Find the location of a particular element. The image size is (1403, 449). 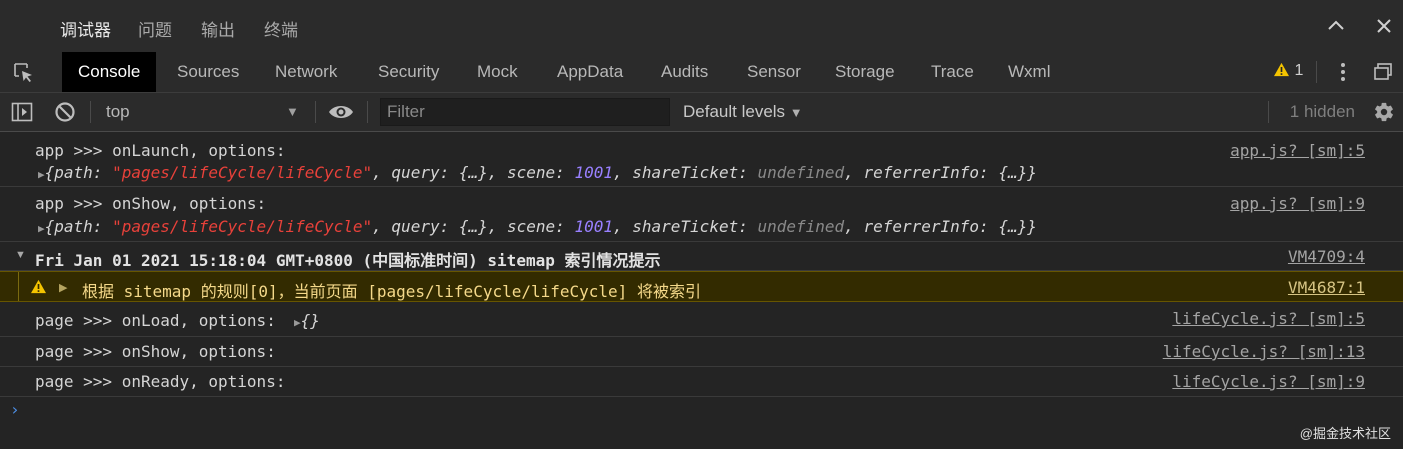

source-link: VM4709:4 is located at coordinates (1326, 256).